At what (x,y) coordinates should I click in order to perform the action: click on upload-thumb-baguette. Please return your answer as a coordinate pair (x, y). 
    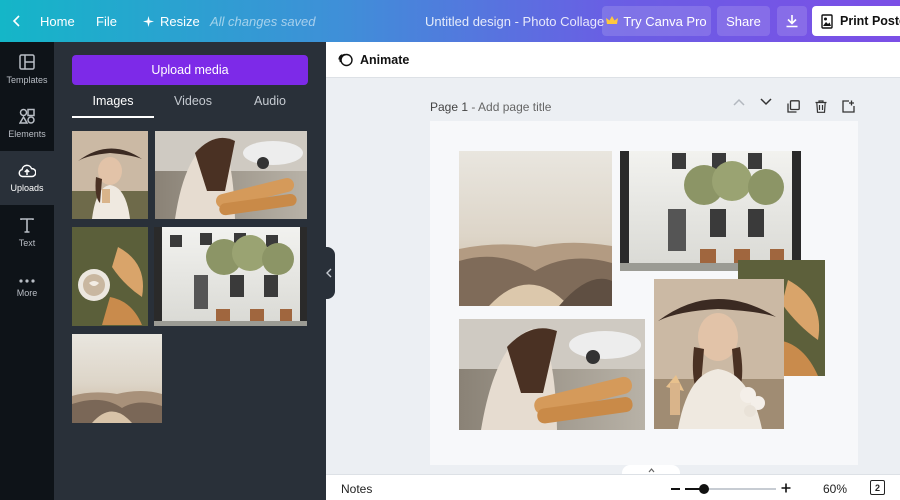
    Looking at the image, I should click on (231, 175).